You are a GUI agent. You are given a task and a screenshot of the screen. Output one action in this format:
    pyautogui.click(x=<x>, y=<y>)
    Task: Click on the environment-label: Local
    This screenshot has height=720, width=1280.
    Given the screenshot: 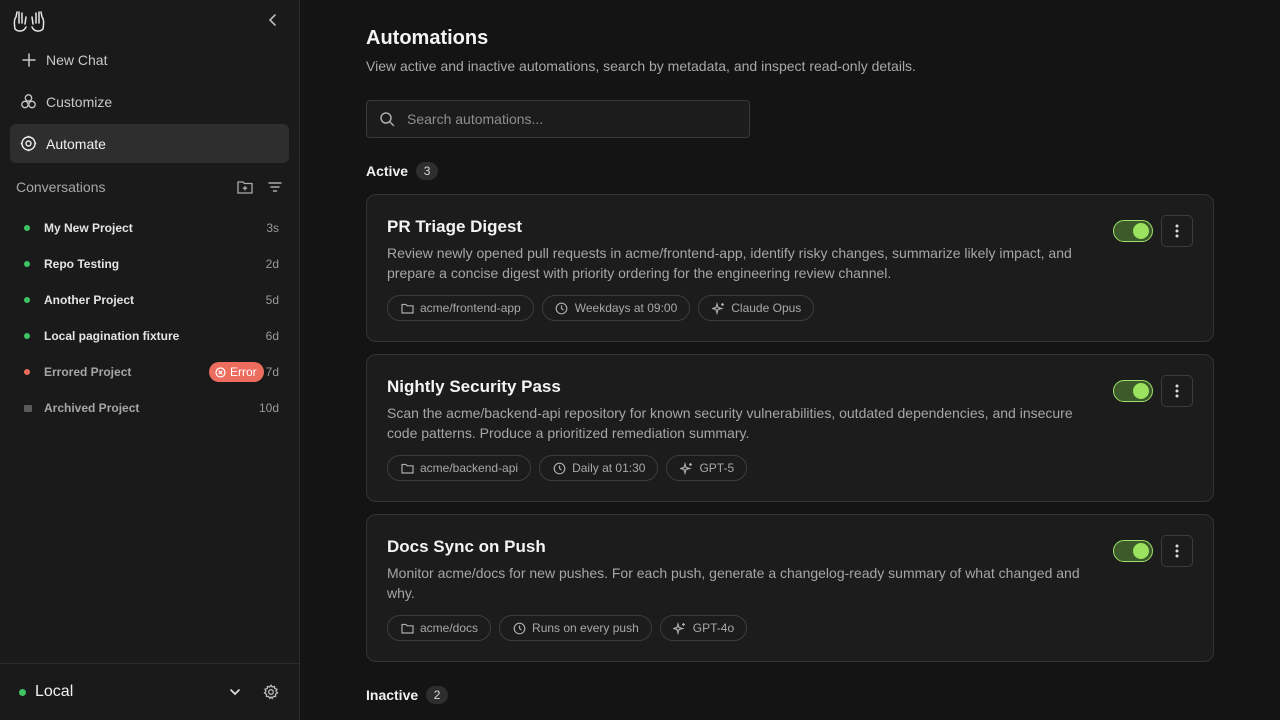 What is the action you would take?
    pyautogui.click(x=54, y=691)
    